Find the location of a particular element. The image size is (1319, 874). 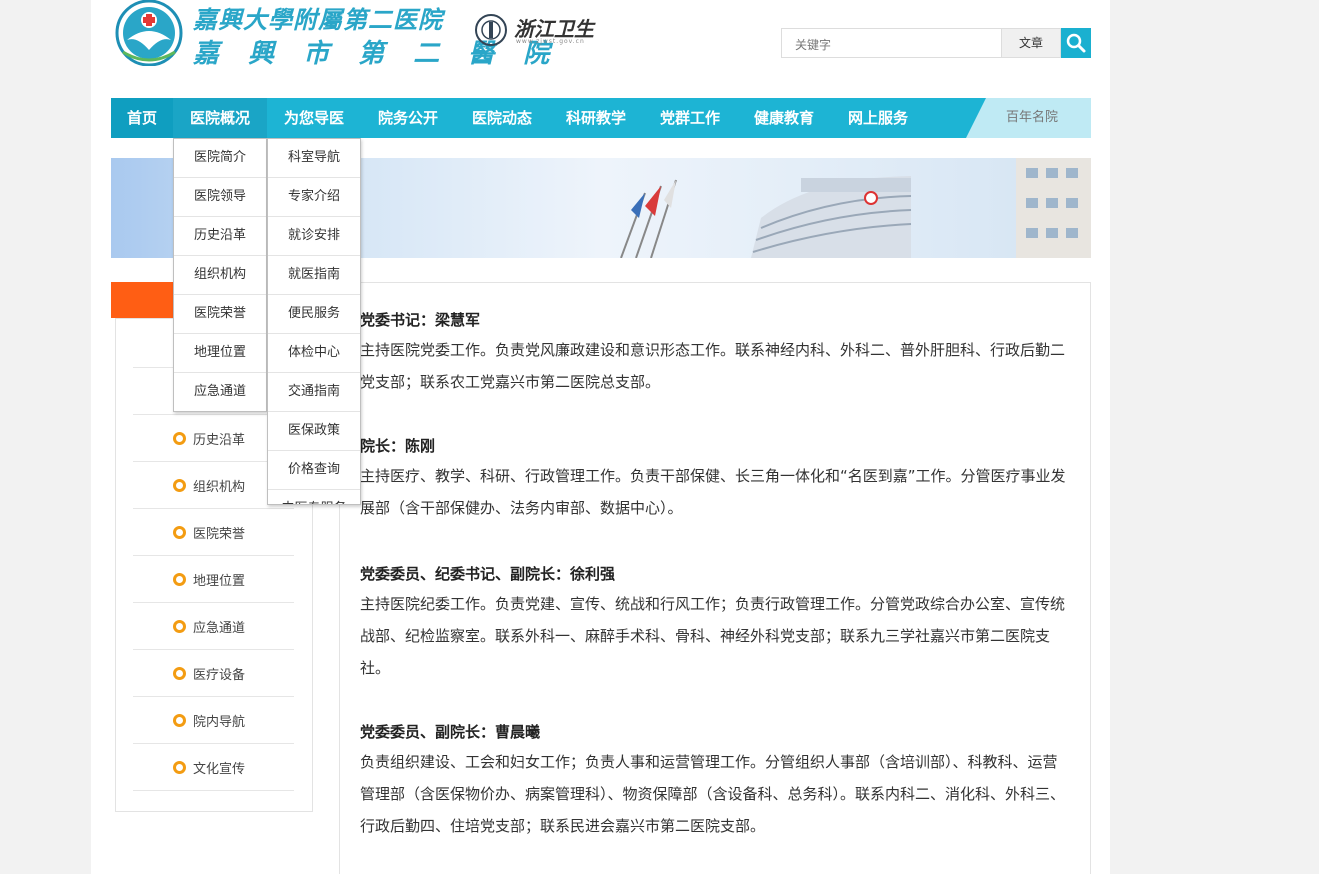

dropdown-item: 医院简介 is located at coordinates (220, 158).